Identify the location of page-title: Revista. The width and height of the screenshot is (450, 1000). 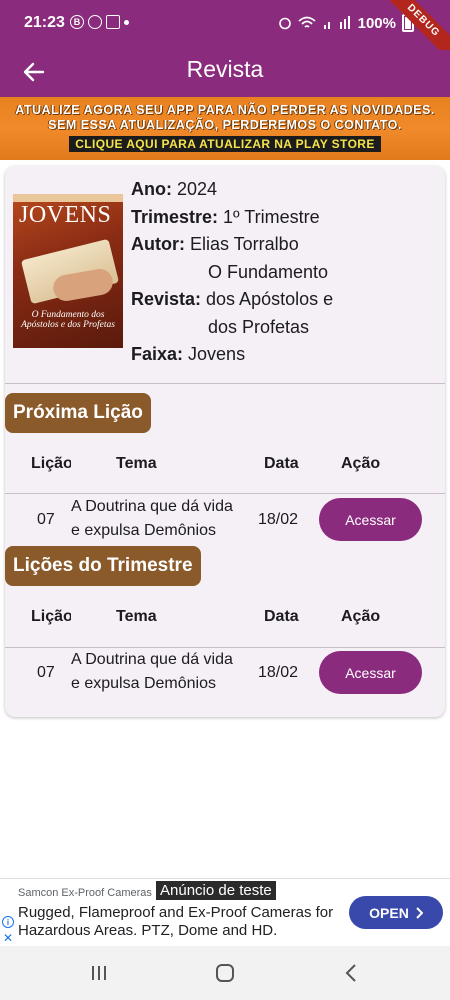
(225, 69).